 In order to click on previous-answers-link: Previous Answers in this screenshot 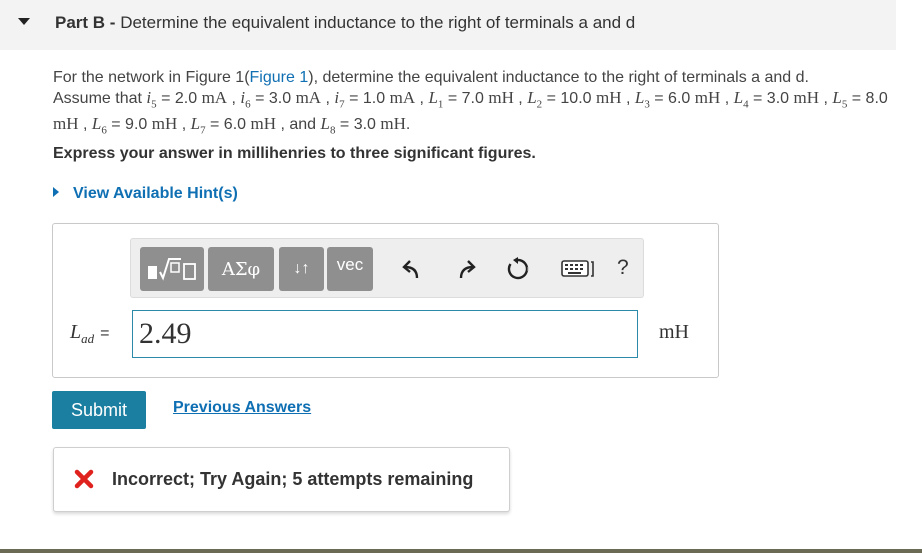, I will do `click(242, 408)`.